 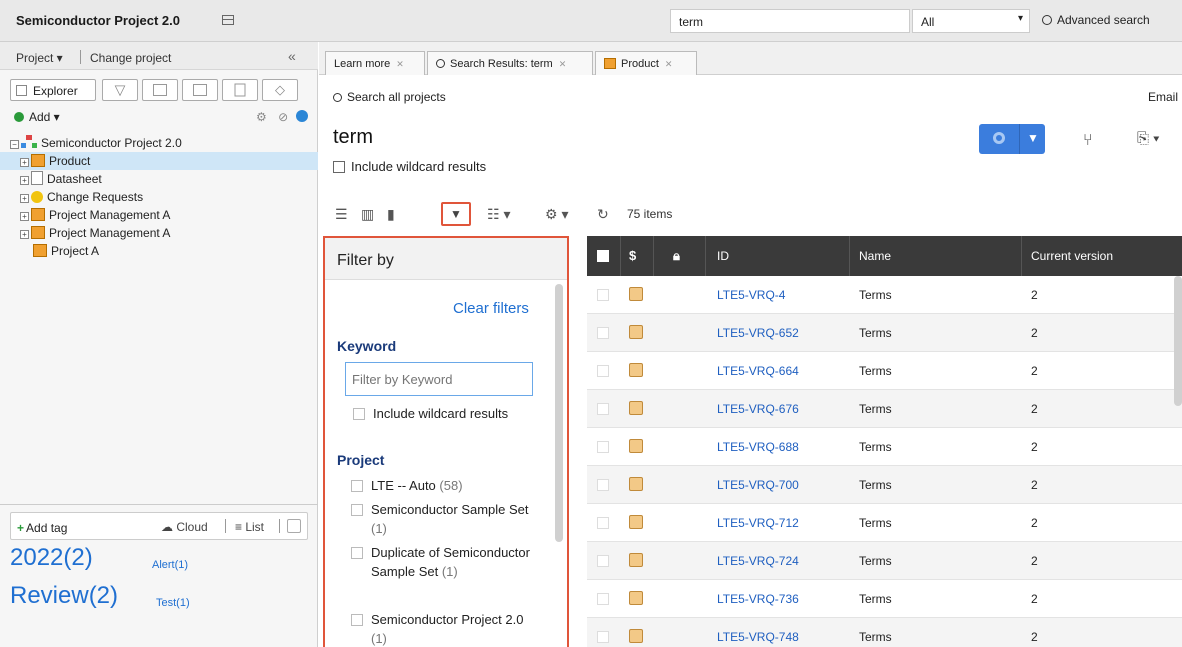 I want to click on column-header-name: Name, so click(x=875, y=256).